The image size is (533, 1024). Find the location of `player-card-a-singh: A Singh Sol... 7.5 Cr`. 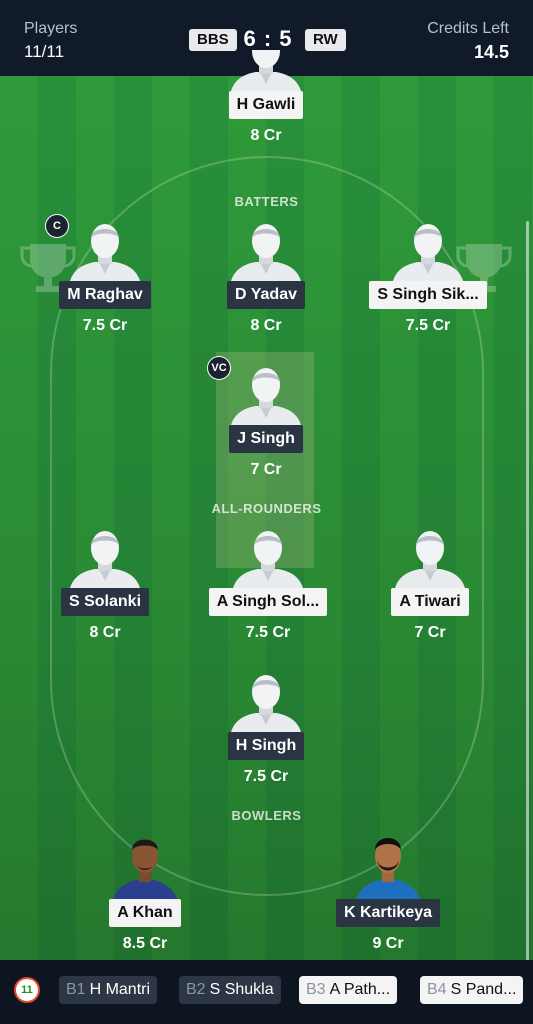

player-card-a-singh: A Singh Sol... 7.5 Cr is located at coordinates (268, 586).